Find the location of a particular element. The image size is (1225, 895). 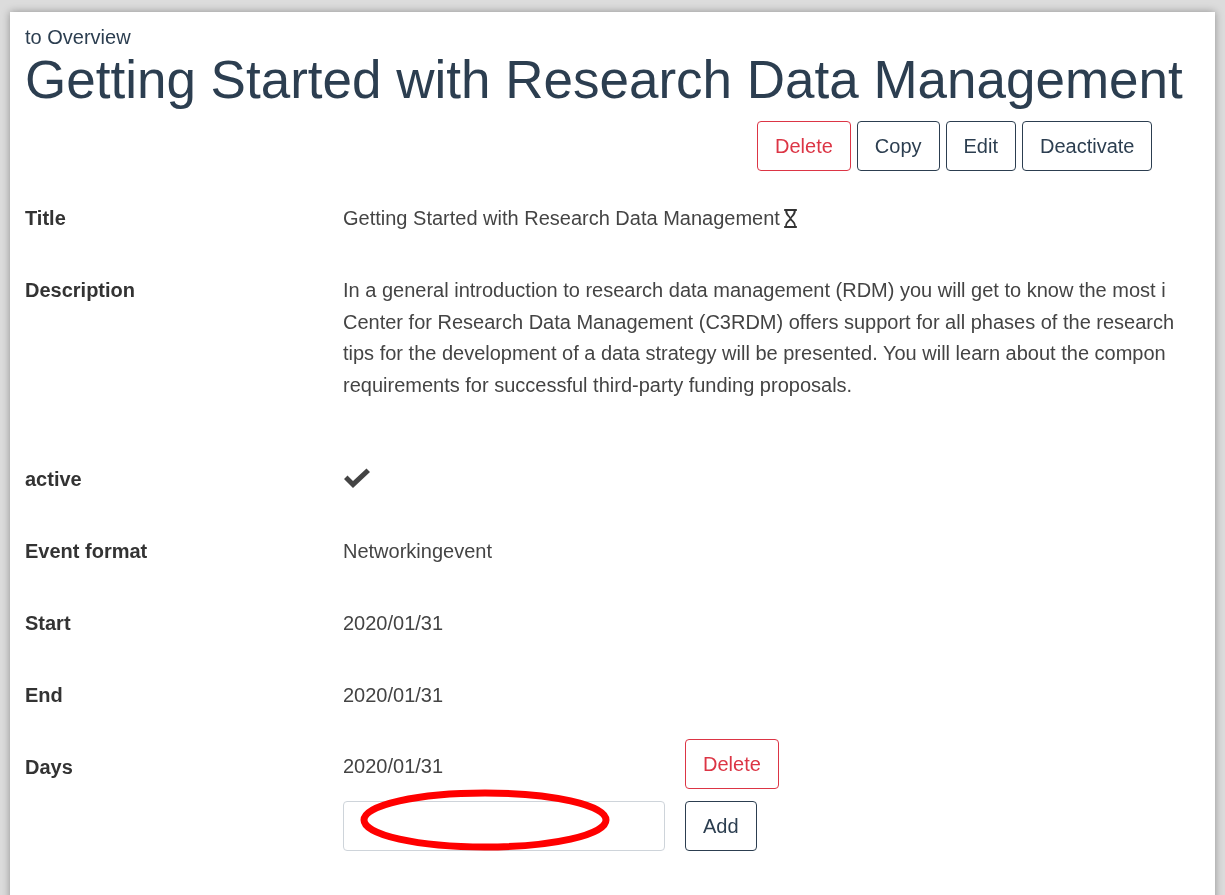

field-label: Description is located at coordinates (81, 291).